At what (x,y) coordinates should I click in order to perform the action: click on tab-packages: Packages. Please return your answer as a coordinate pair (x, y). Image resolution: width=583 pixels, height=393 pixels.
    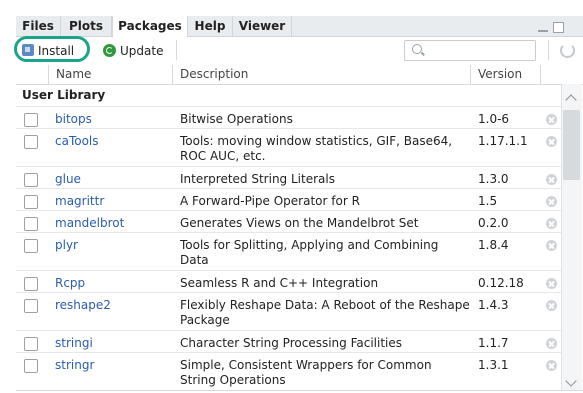
    Looking at the image, I should click on (150, 26).